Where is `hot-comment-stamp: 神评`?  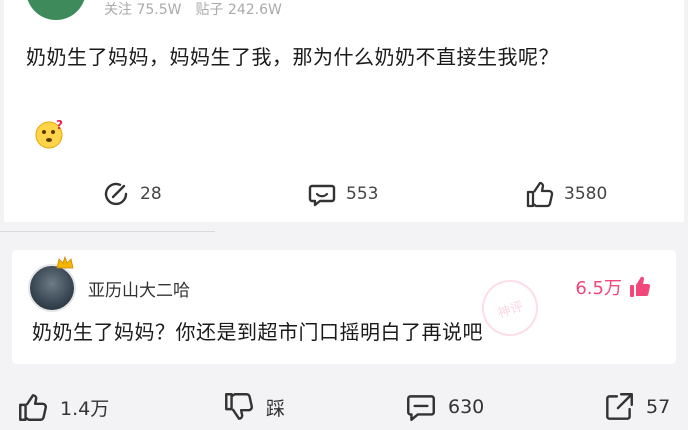 hot-comment-stamp: 神评 is located at coordinates (510, 308).